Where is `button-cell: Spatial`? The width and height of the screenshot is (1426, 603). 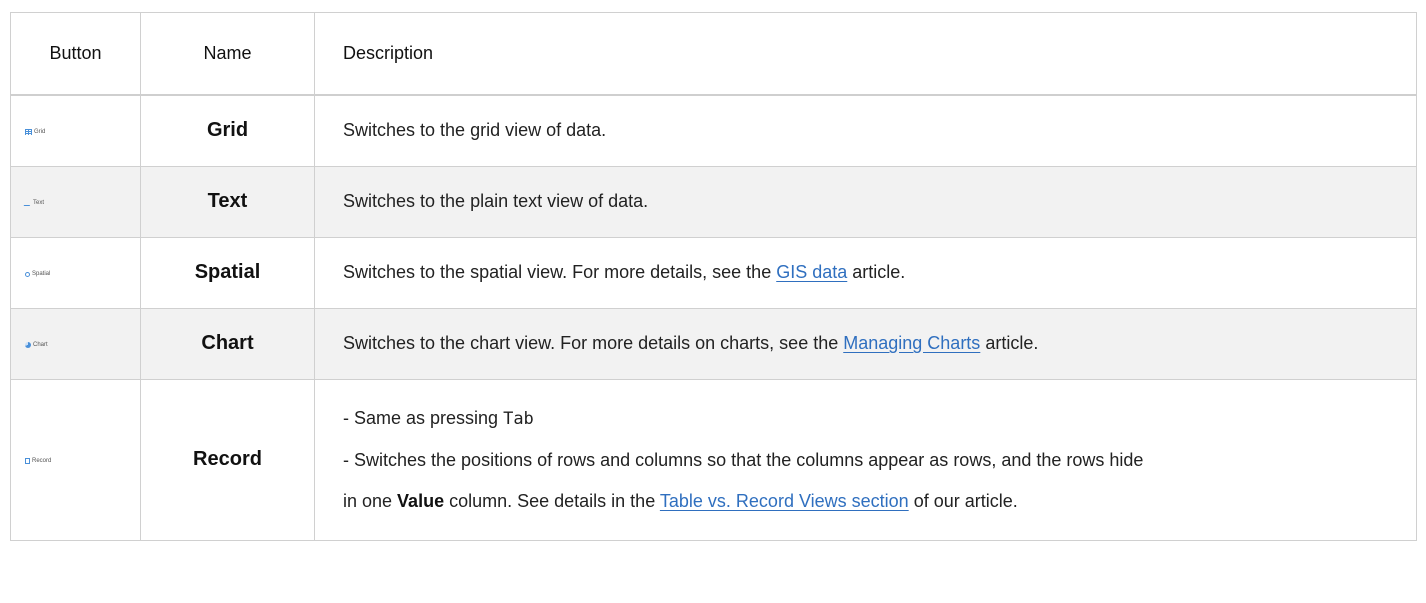
button-cell: Spatial is located at coordinates (75, 272).